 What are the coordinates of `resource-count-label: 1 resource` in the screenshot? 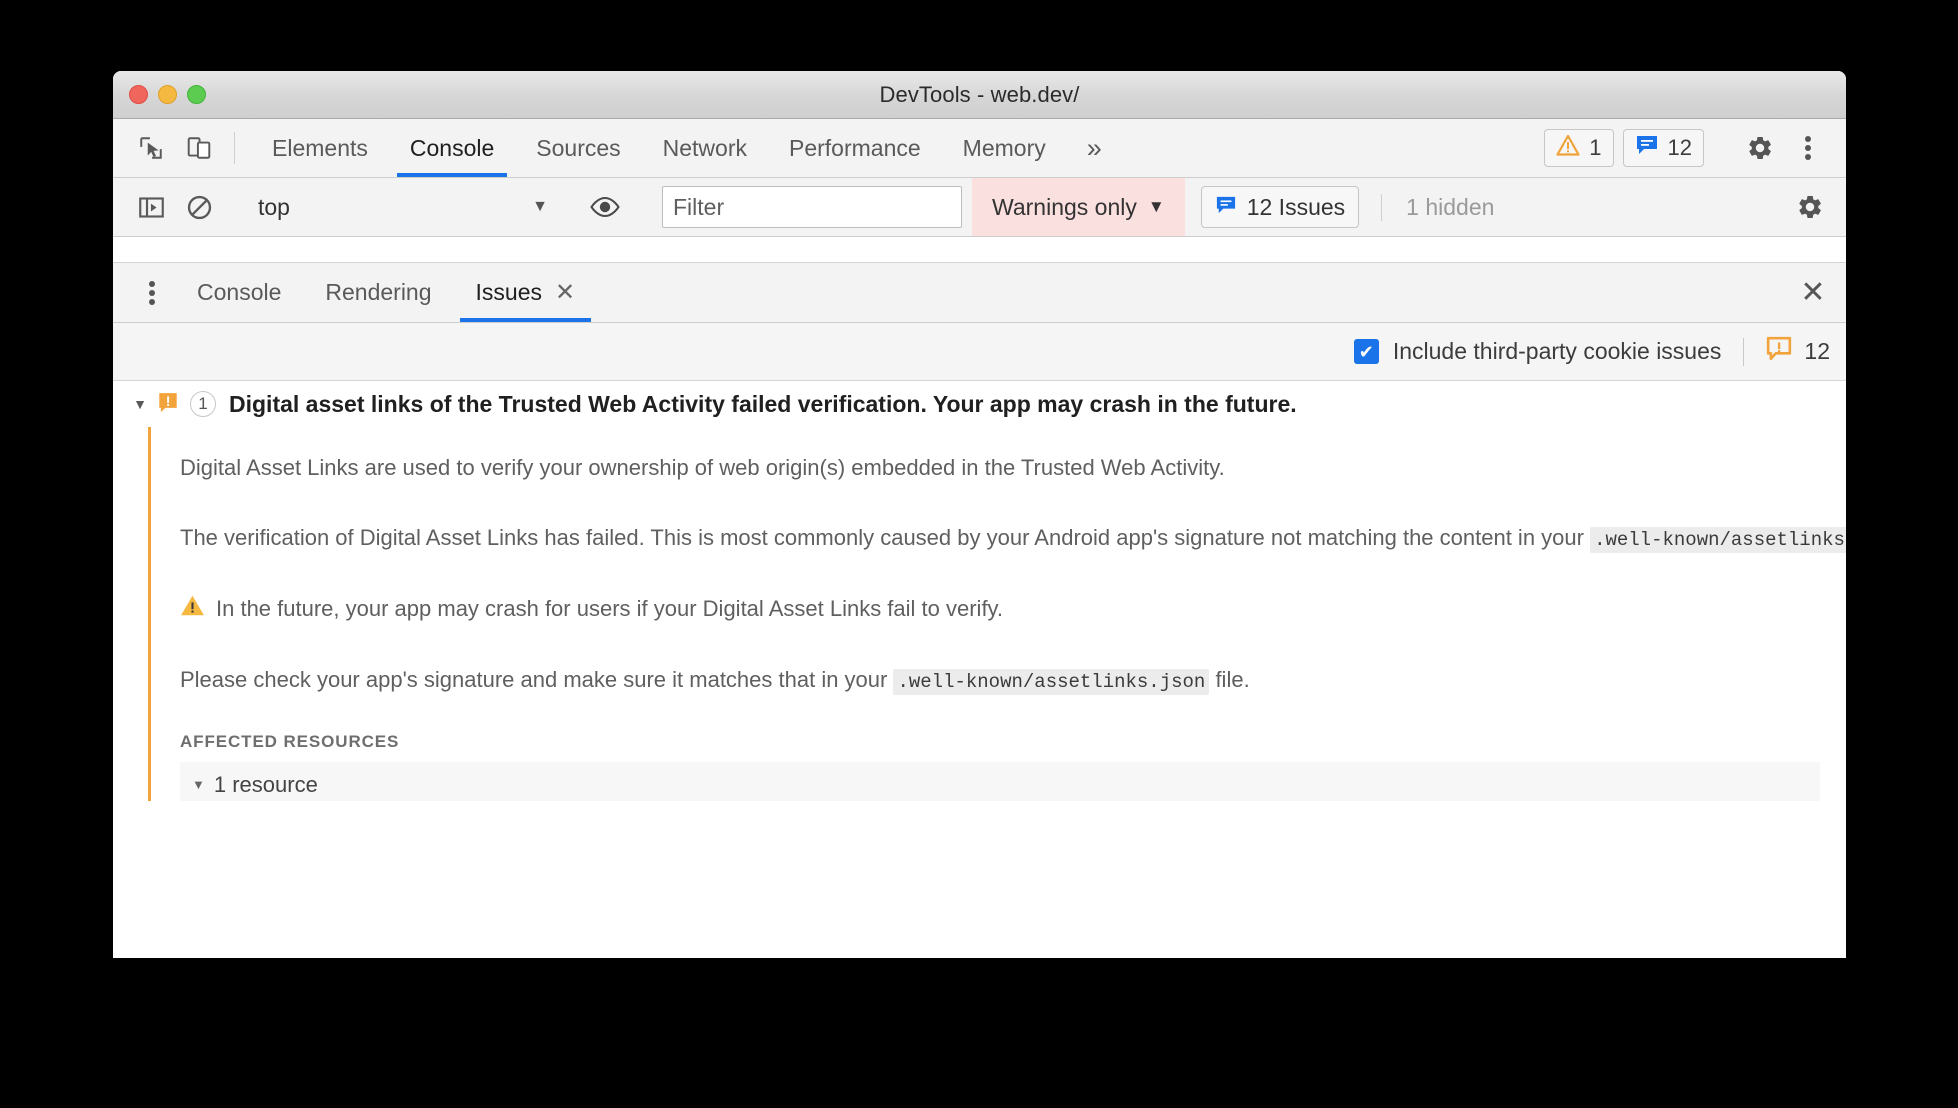 It's located at (265, 784).